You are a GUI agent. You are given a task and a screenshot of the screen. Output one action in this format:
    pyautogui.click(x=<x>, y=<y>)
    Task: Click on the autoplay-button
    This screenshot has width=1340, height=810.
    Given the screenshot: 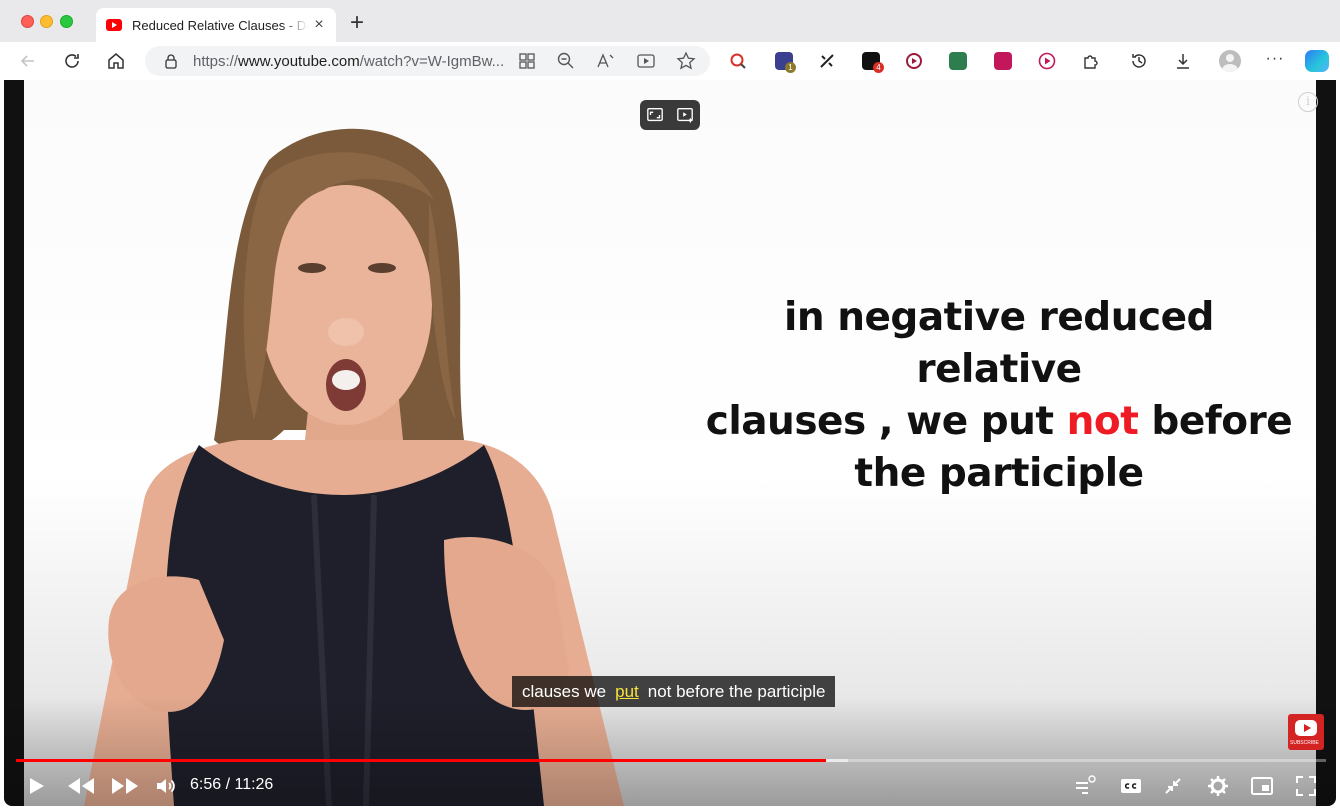 What is the action you would take?
    pyautogui.click(x=1085, y=786)
    